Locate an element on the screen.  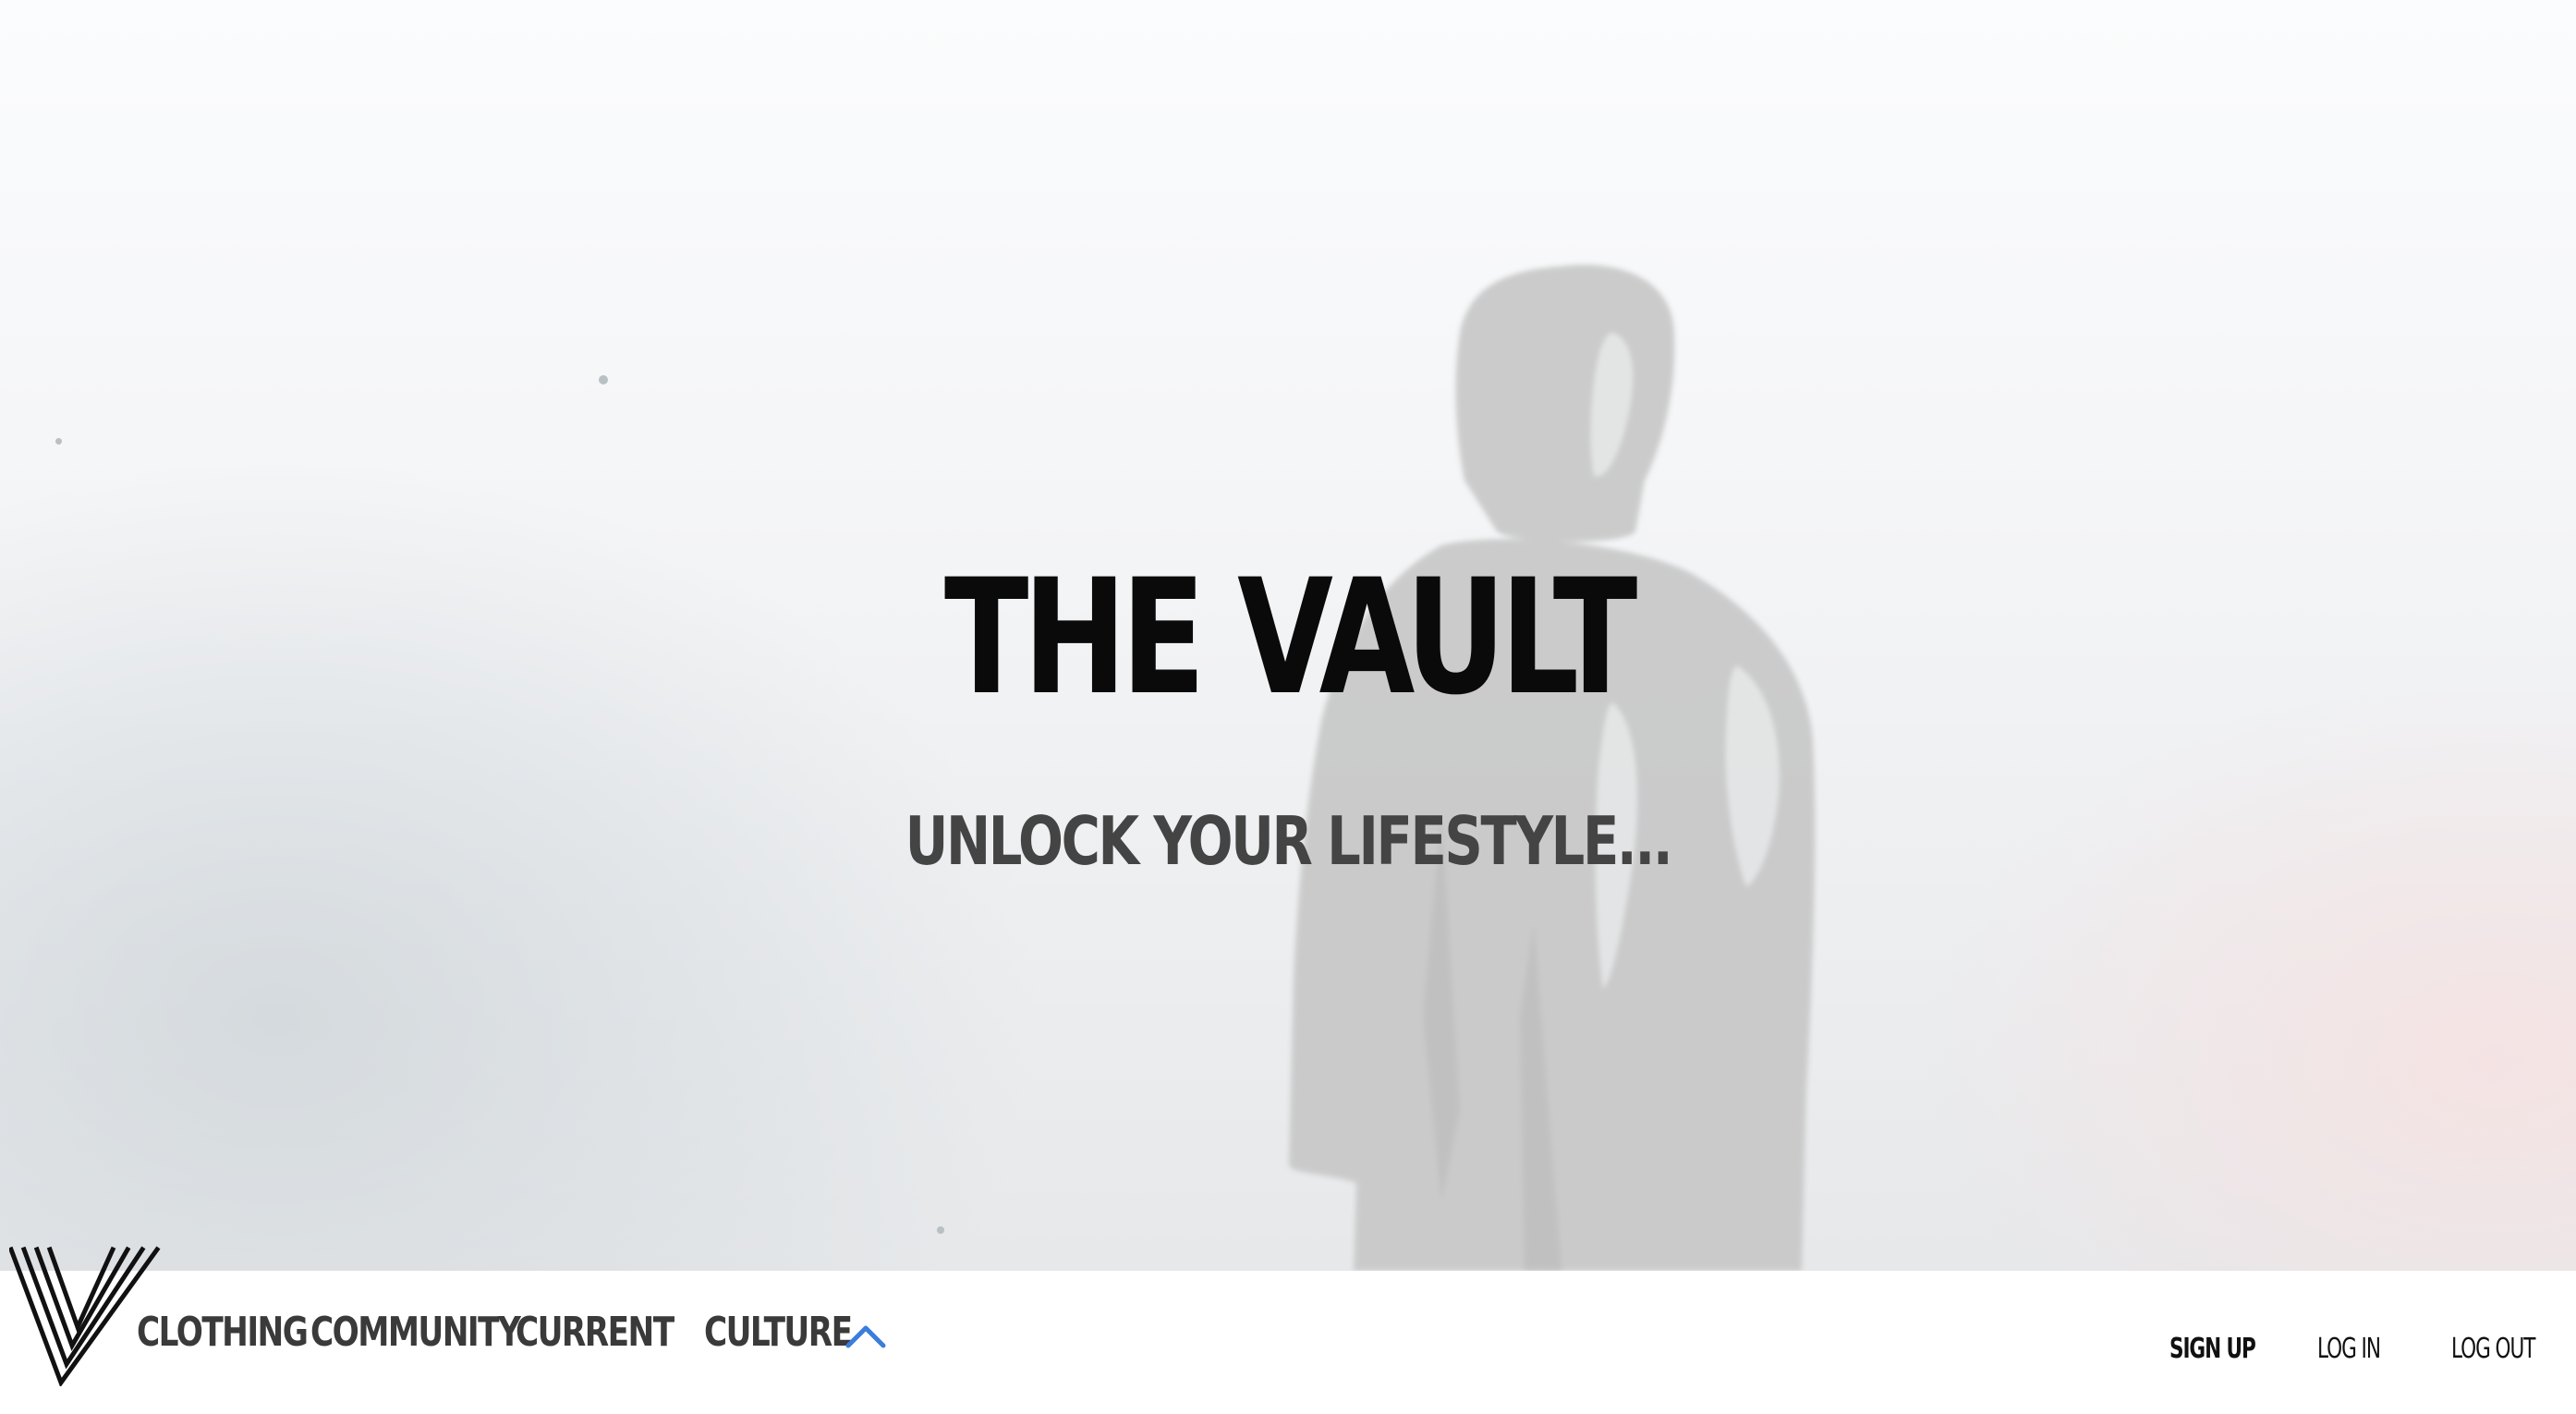
nav-item-current: CURRENT is located at coordinates (595, 1333).